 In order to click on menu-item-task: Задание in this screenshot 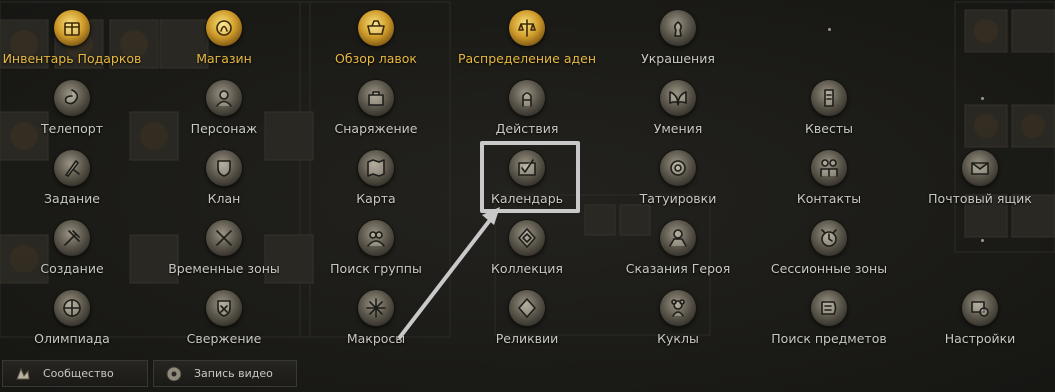, I will do `click(73, 184)`.